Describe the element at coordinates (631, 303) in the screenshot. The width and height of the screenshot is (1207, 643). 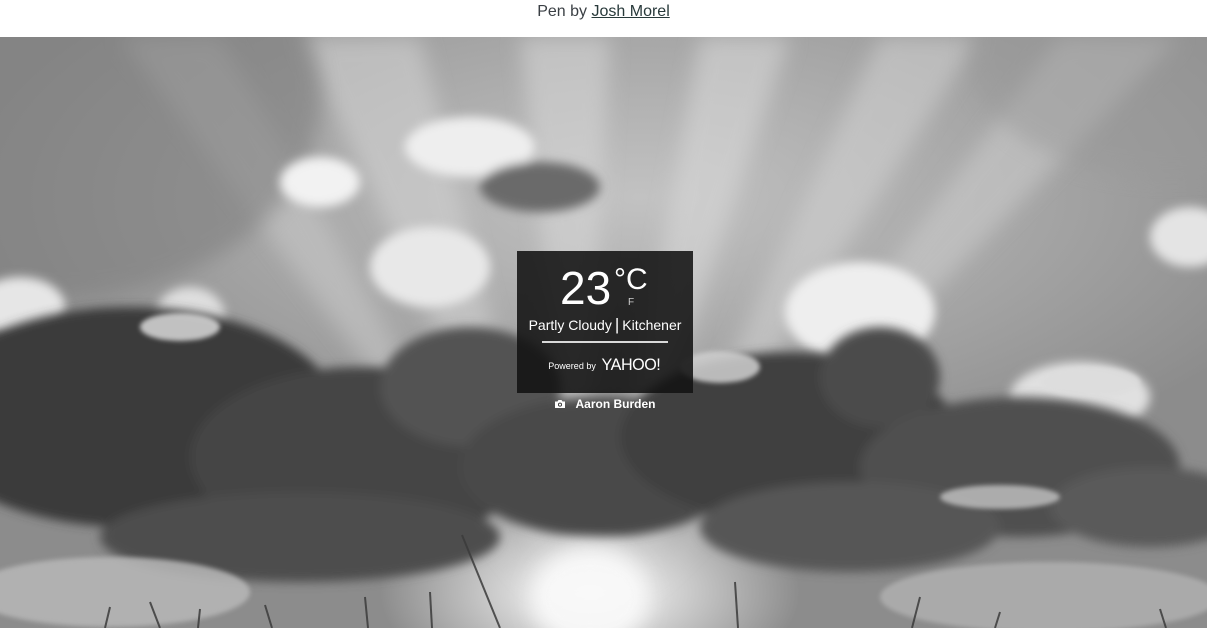
I see `fahrenheit-unit-toggle: F` at that location.